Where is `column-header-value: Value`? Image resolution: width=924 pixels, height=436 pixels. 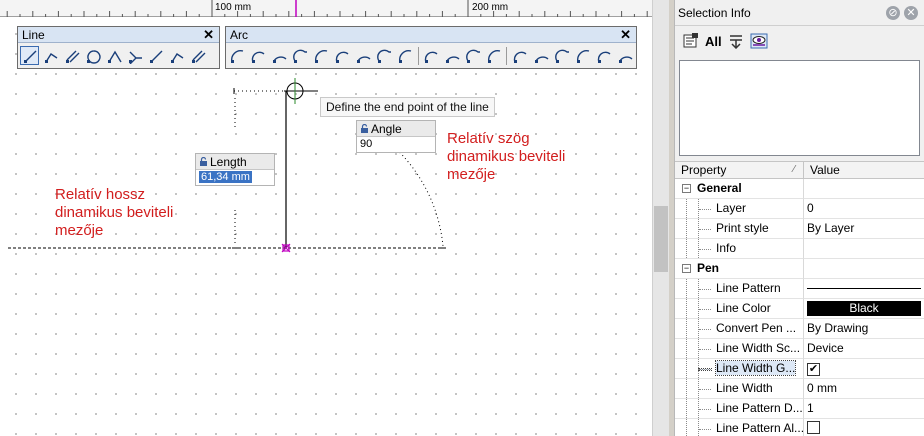
column-header-value: Value is located at coordinates (864, 170).